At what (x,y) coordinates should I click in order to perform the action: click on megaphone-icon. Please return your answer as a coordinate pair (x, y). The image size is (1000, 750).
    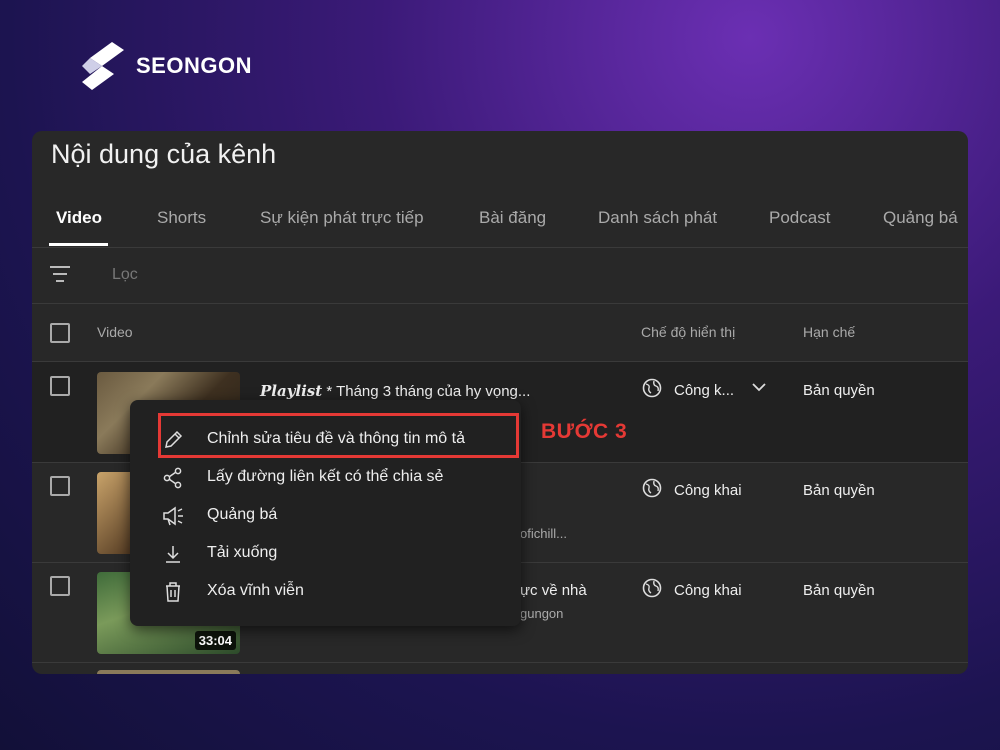
    Looking at the image, I should click on (173, 516).